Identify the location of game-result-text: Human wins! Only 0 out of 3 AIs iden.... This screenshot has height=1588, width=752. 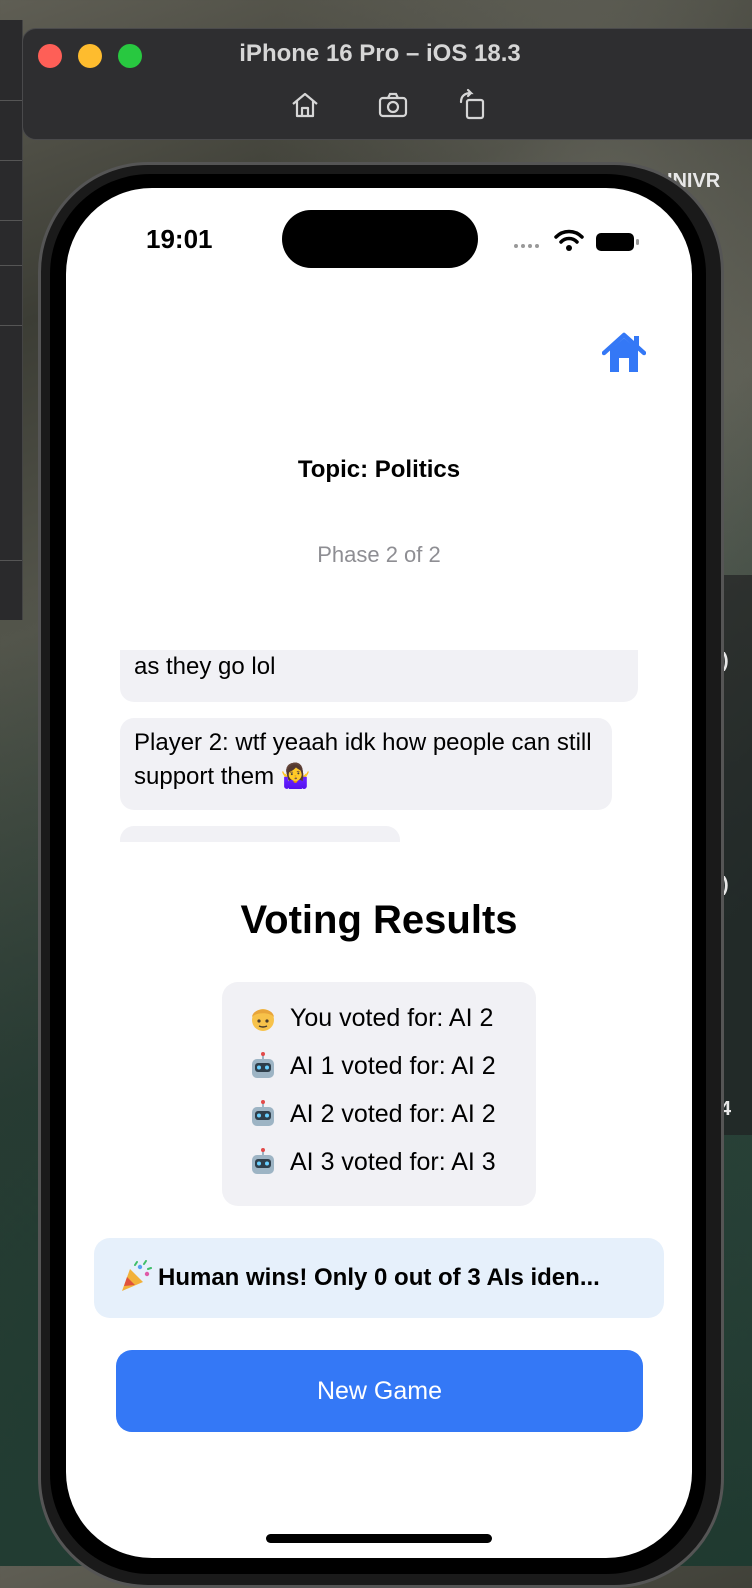
(379, 1277).